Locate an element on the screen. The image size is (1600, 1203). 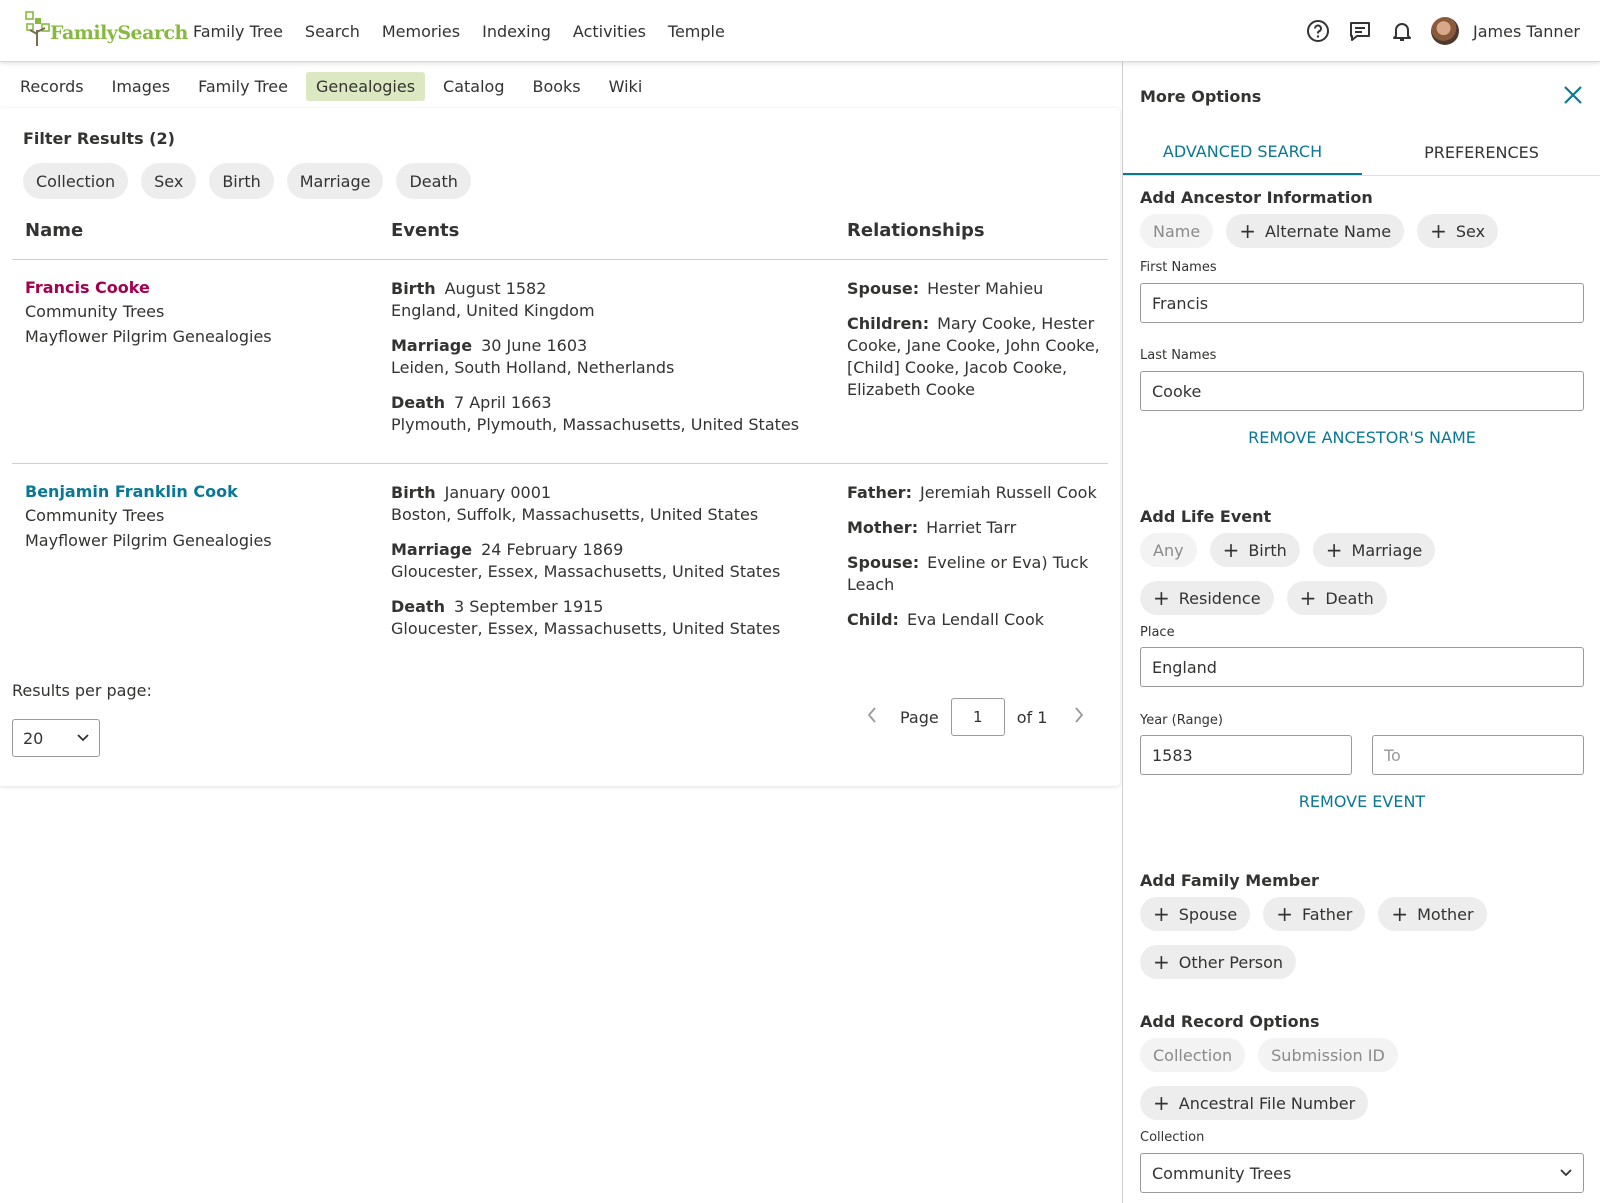
close-icon is located at coordinates (1573, 95).